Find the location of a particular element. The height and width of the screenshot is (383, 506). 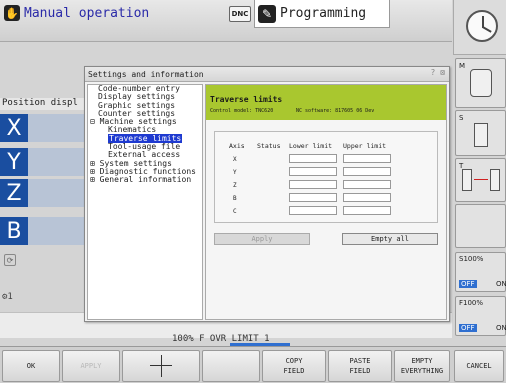

apply-button: Apply is located at coordinates (262, 239).